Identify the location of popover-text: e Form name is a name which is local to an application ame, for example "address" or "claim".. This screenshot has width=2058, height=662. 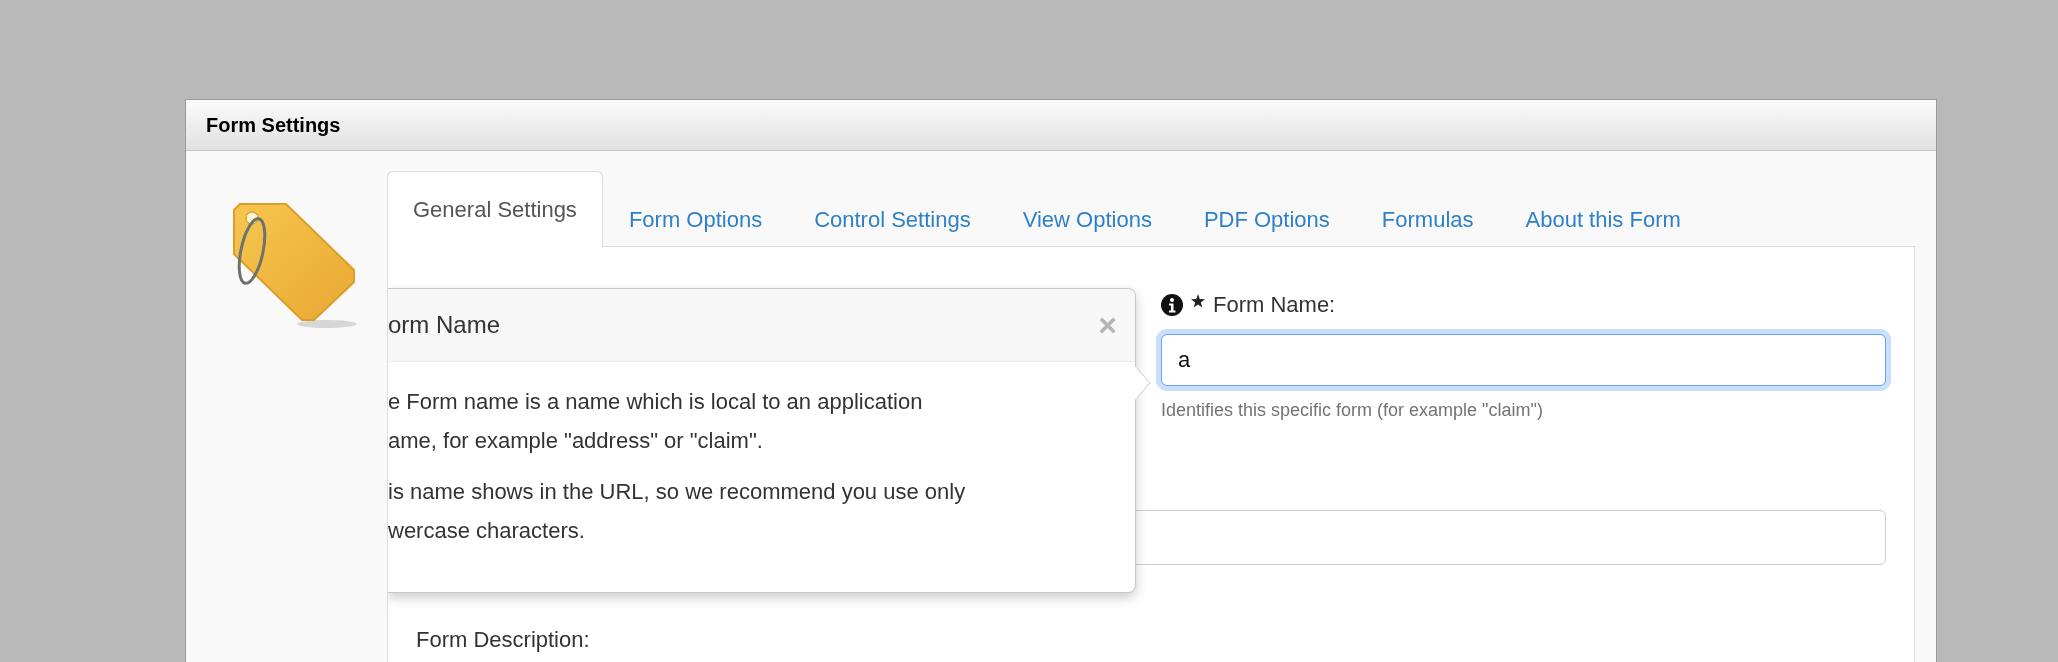
(656, 421).